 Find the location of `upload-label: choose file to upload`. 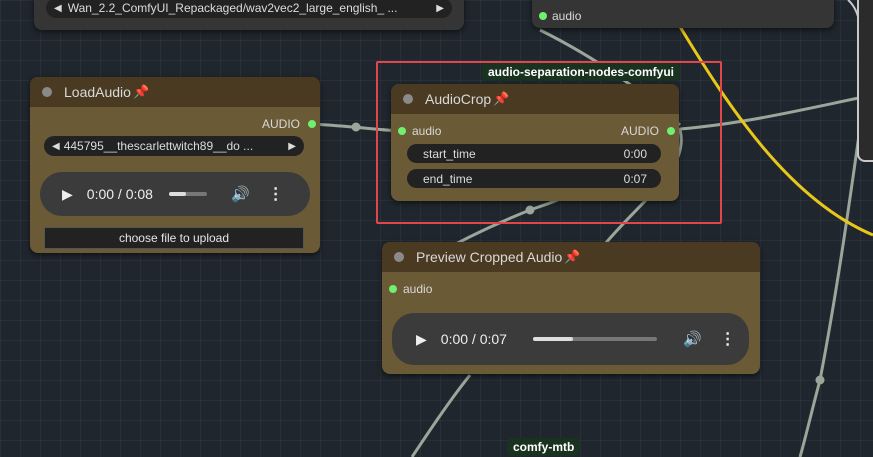

upload-label: choose file to upload is located at coordinates (174, 238).